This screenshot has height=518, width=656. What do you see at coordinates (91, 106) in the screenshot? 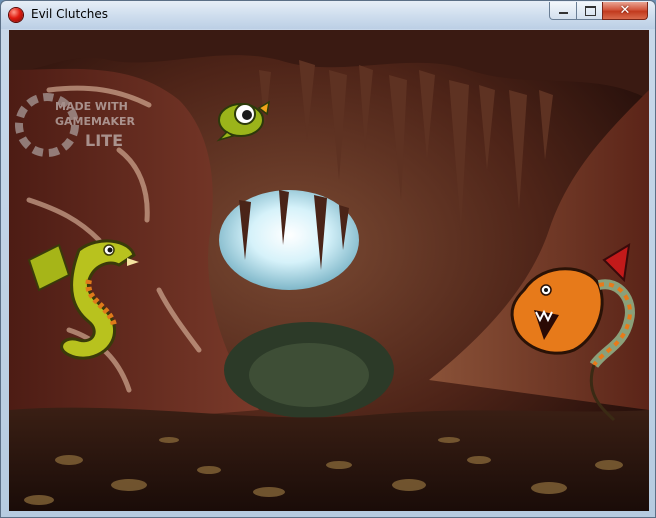
I see `watermark-line1: MADE WITH` at bounding box center [91, 106].